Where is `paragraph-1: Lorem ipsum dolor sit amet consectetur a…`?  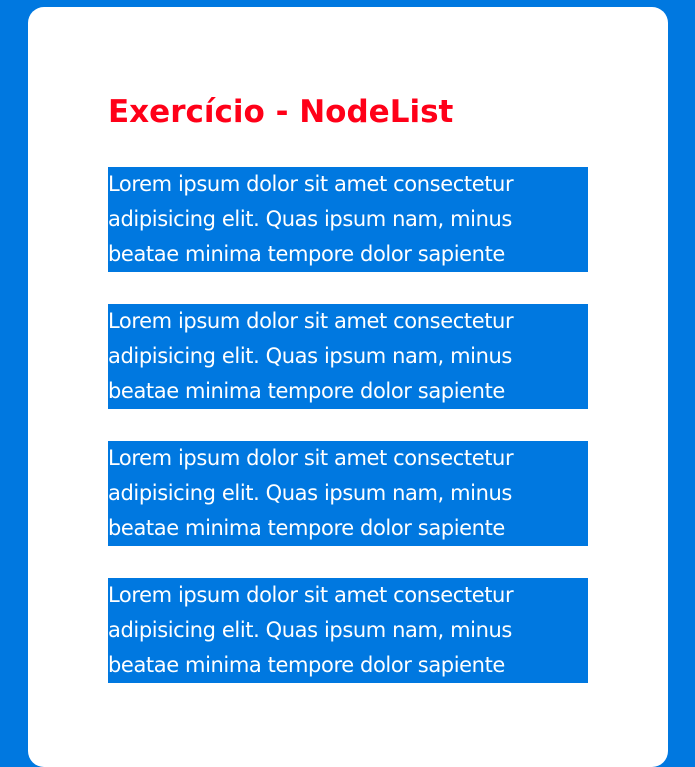 paragraph-1: Lorem ipsum dolor sit amet consectetur a… is located at coordinates (348, 219).